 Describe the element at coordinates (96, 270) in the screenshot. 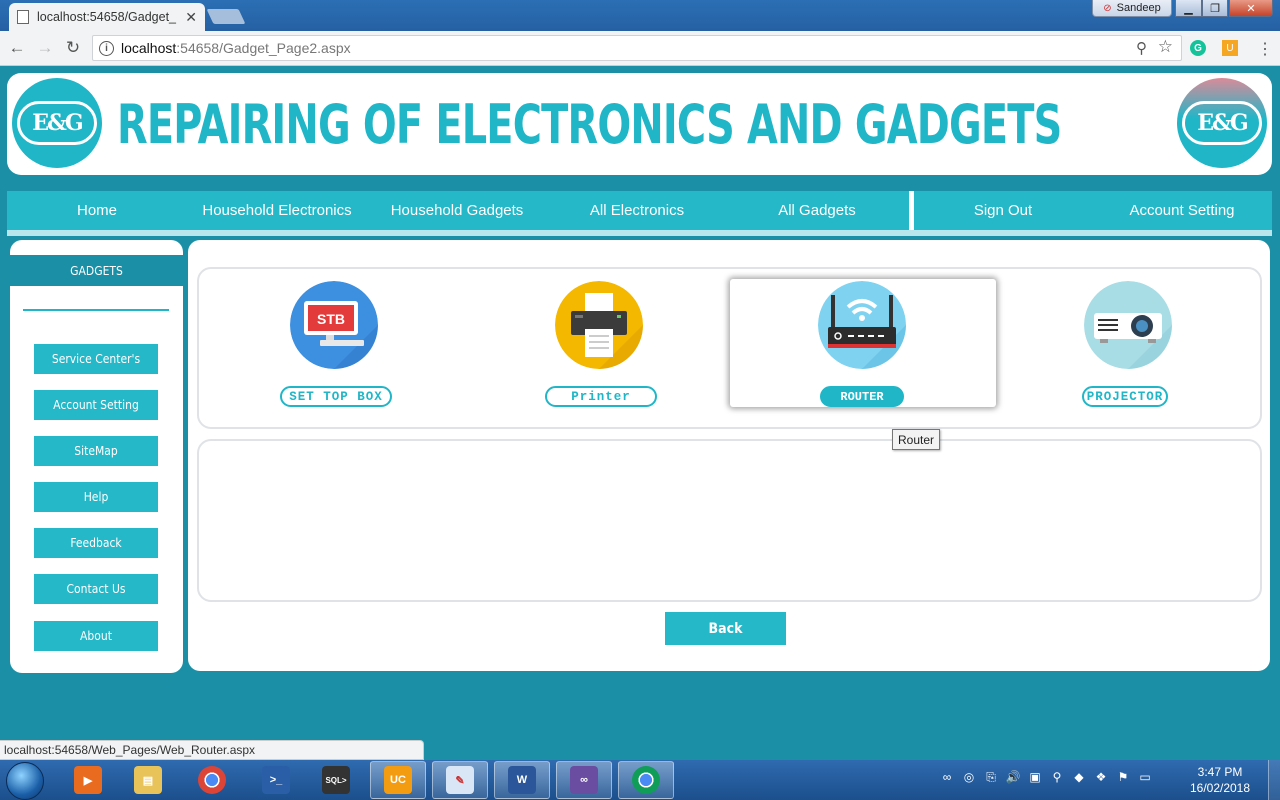

I see `sidebar-heading: GADGETS` at that location.